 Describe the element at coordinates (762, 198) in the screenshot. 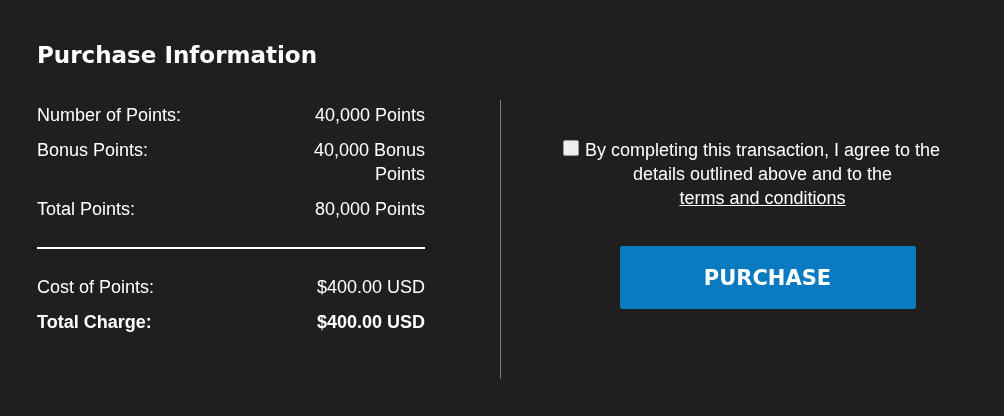

I see `terms-link: terms and conditions` at that location.